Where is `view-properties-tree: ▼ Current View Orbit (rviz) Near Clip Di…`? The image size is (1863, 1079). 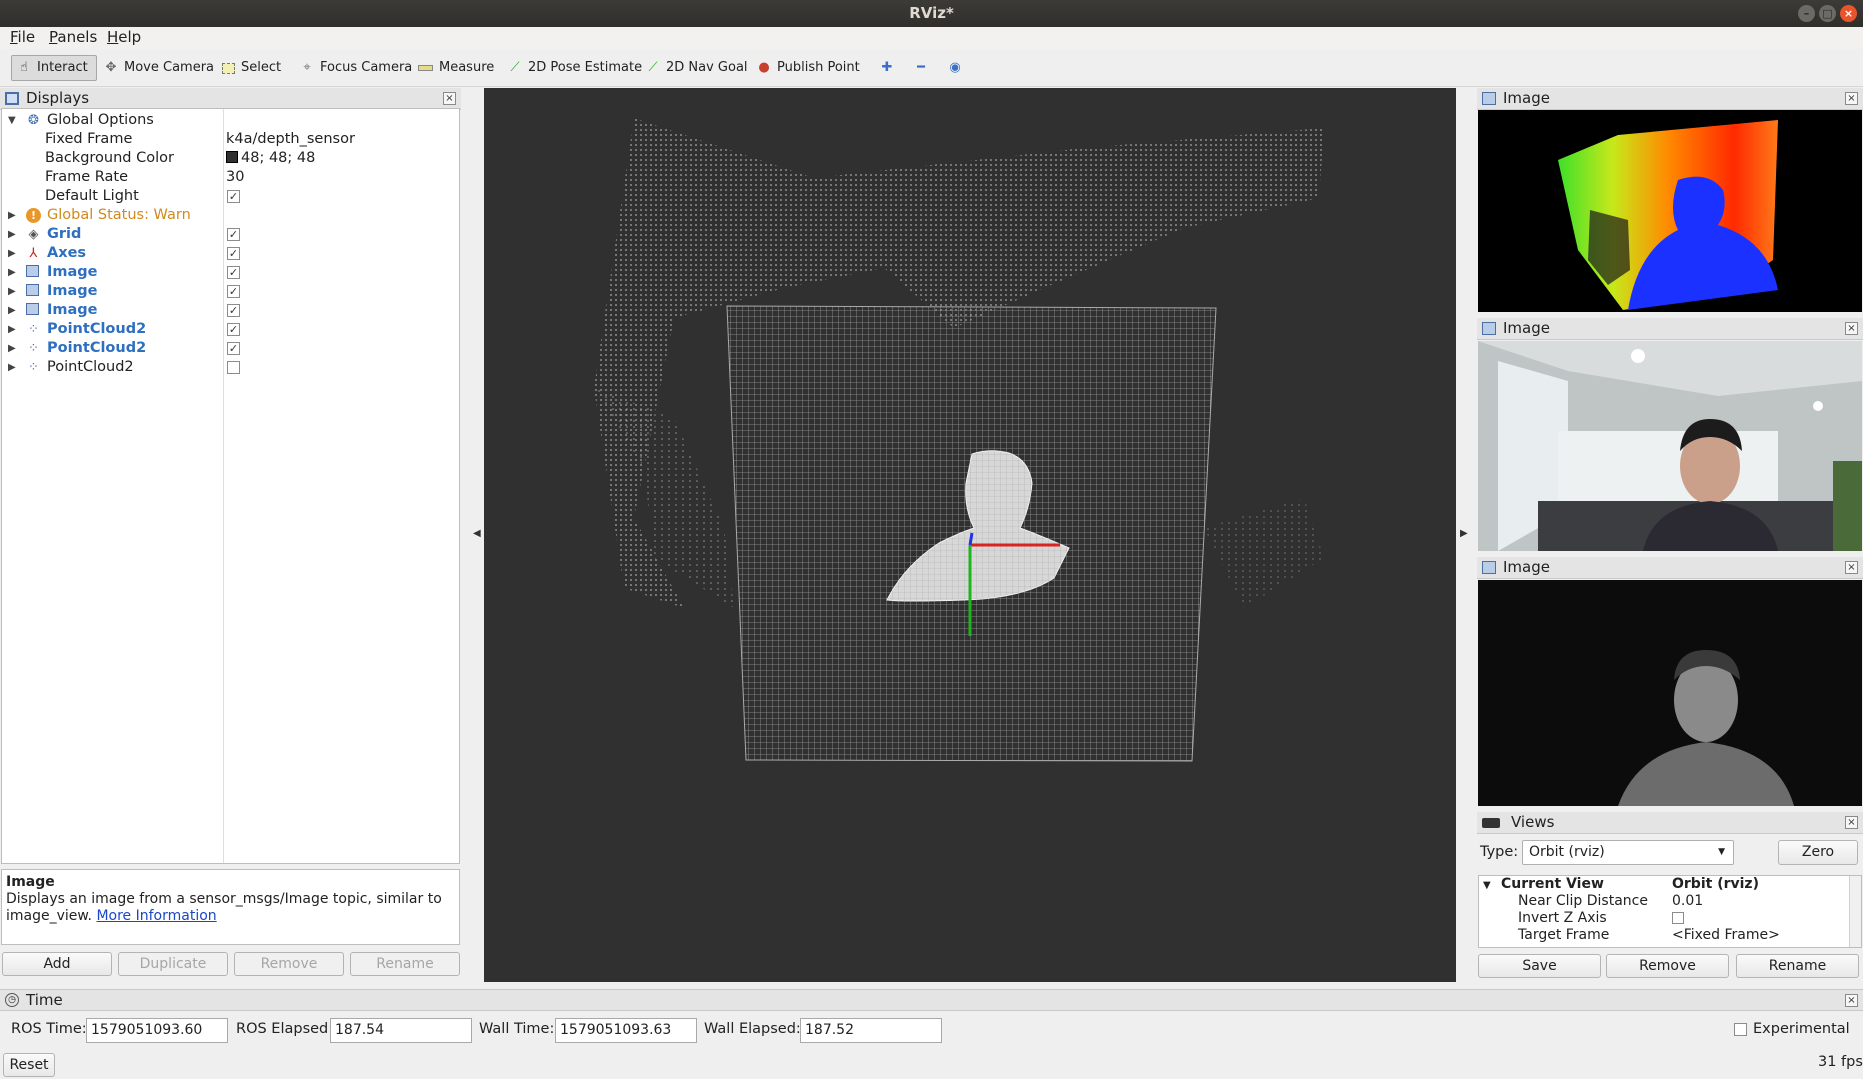
view-properties-tree: ▼ Current View Orbit (rviz) Near Clip Di… is located at coordinates (1670, 911).